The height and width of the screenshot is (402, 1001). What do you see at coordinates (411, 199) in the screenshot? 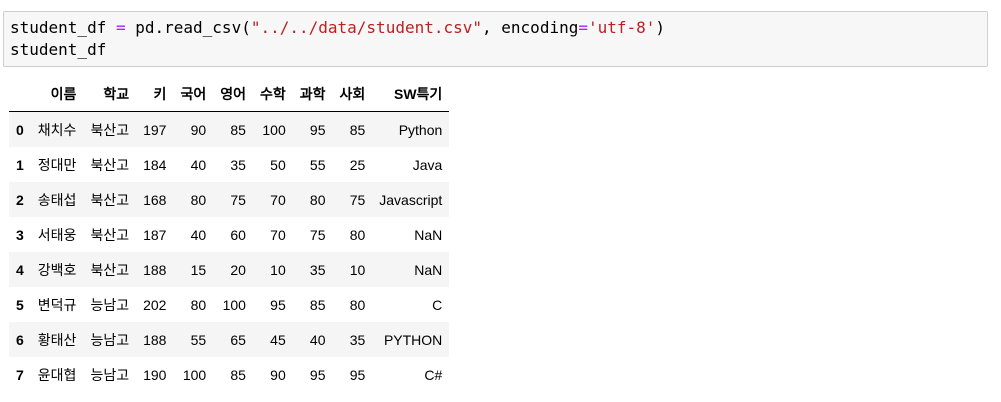
I see `table-cell: Javascript` at bounding box center [411, 199].